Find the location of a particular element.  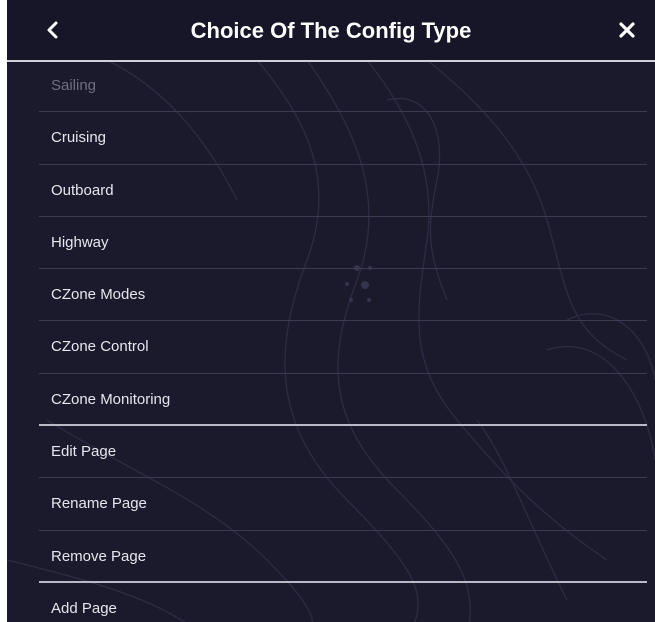

dialog-header: Choice Of The Config Type is located at coordinates (331, 31).